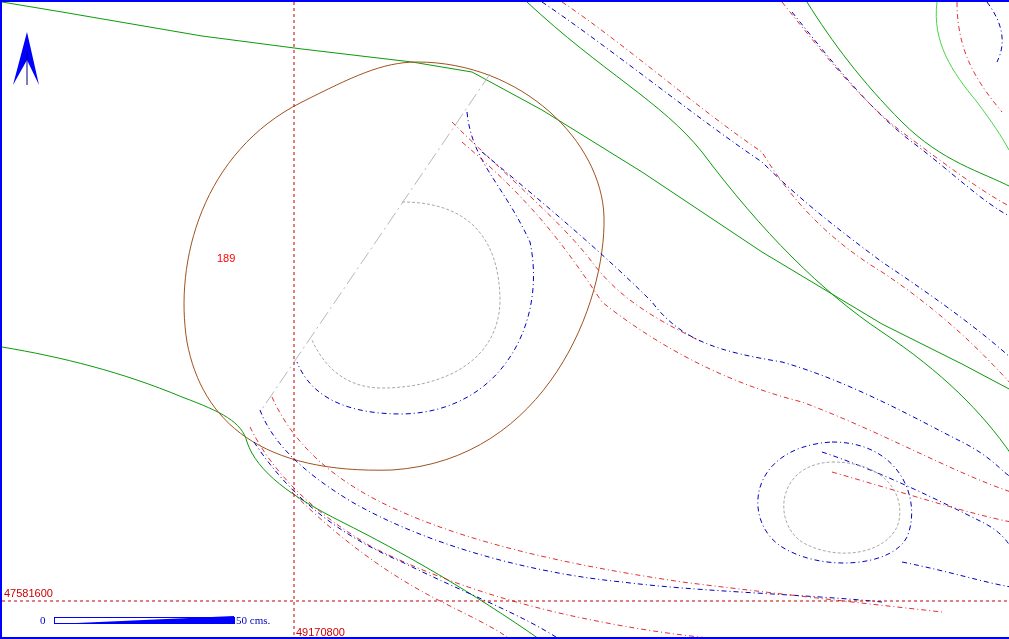 Image resolution: width=1009 pixels, height=639 pixels. Describe the element at coordinates (28, 593) in the screenshot. I see `grid-coordinate: 47581600` at that location.